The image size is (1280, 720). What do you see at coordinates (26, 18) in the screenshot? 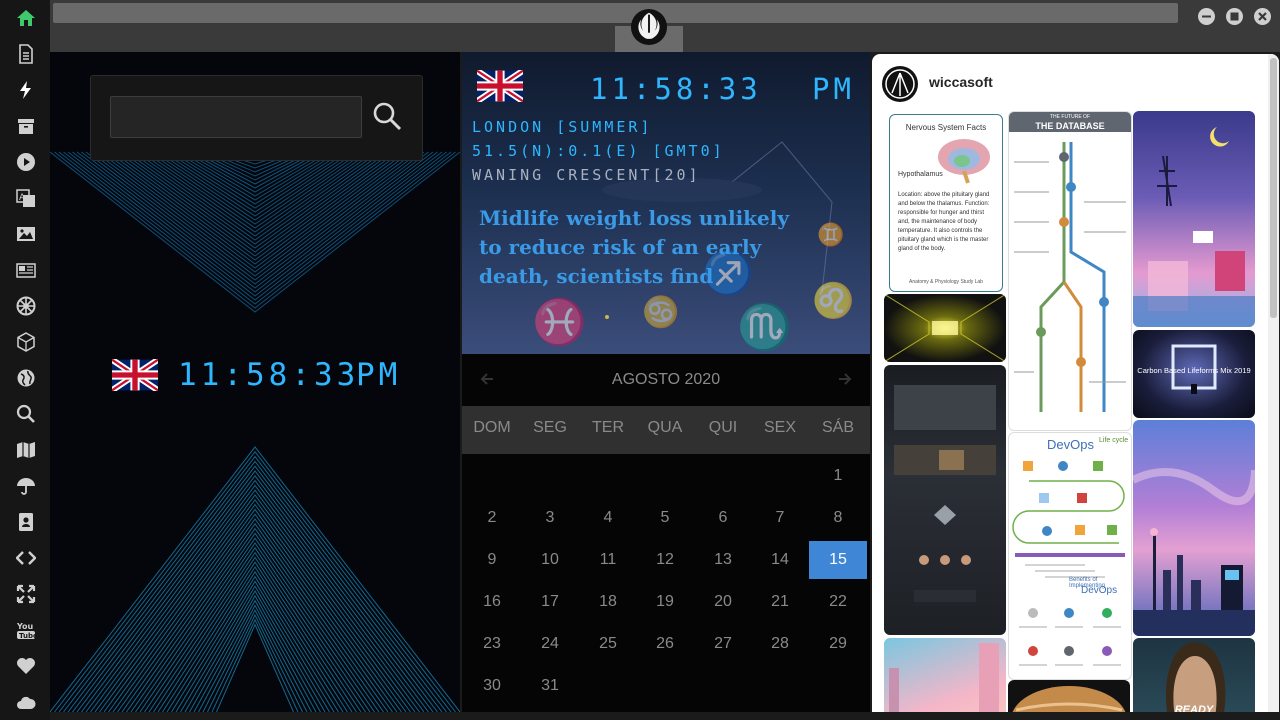
I see `home-icon` at bounding box center [26, 18].